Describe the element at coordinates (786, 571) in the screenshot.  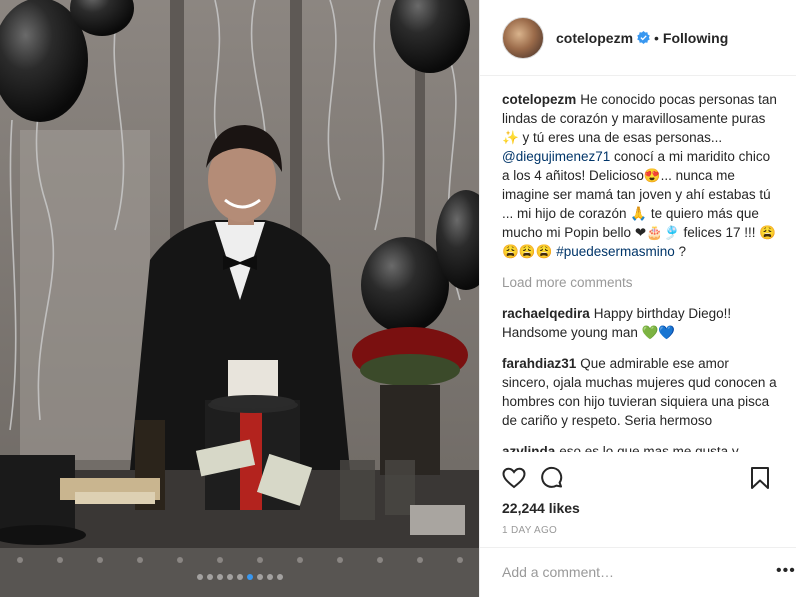
I see `more-options-icon: •••` at that location.